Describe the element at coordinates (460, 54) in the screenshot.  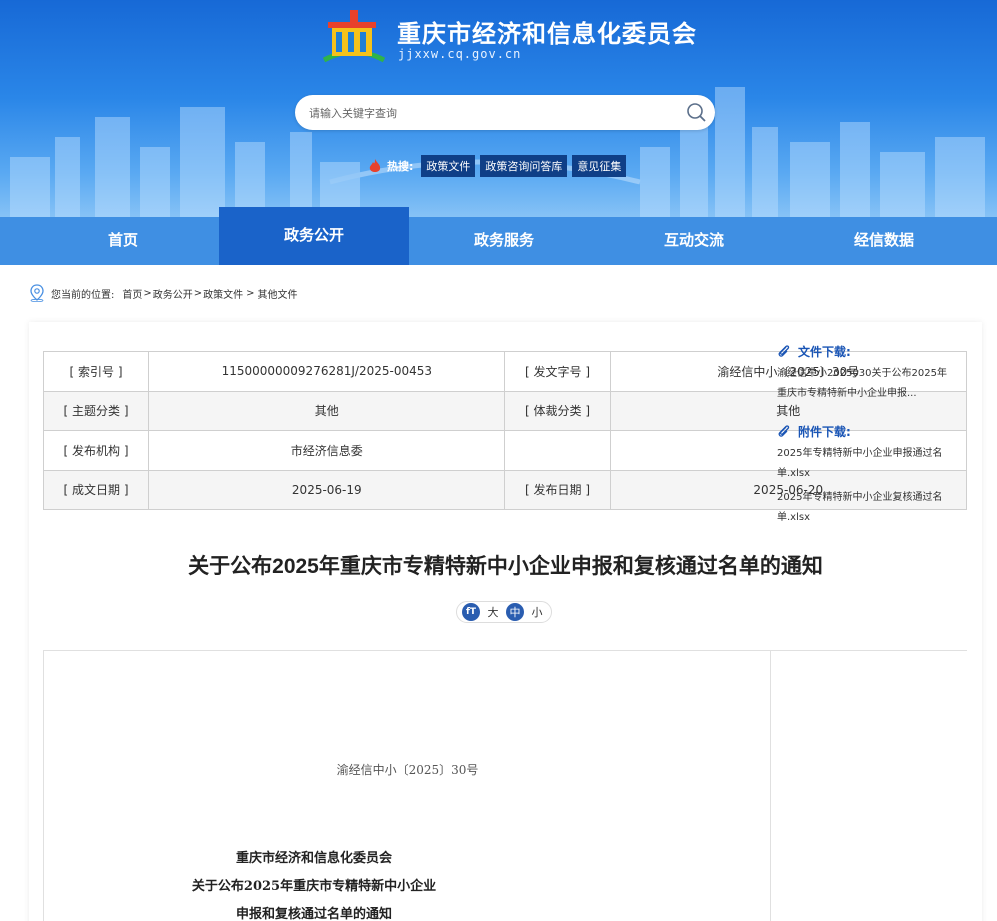
I see `site-domain: jjxxw.cq.gov.cn` at that location.